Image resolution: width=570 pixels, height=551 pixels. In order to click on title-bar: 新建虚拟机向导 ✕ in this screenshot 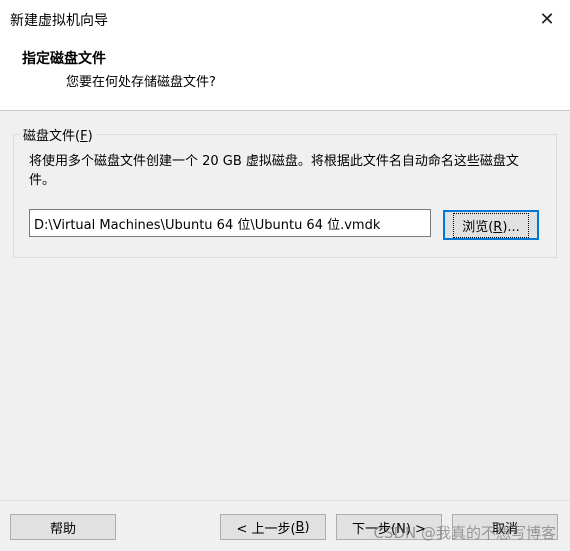, I will do `click(285, 19)`.